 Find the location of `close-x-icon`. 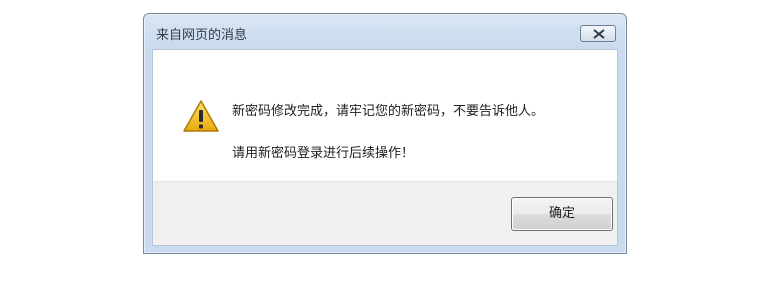

close-x-icon is located at coordinates (599, 34).